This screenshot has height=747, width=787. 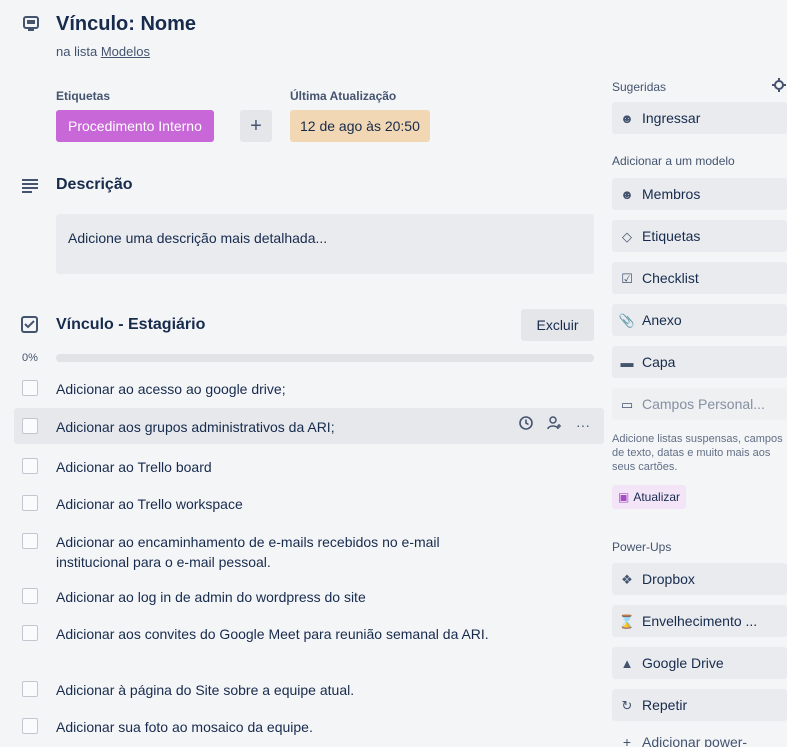 What do you see at coordinates (627, 621) in the screenshot?
I see `hourglass-icon: ⌛` at bounding box center [627, 621].